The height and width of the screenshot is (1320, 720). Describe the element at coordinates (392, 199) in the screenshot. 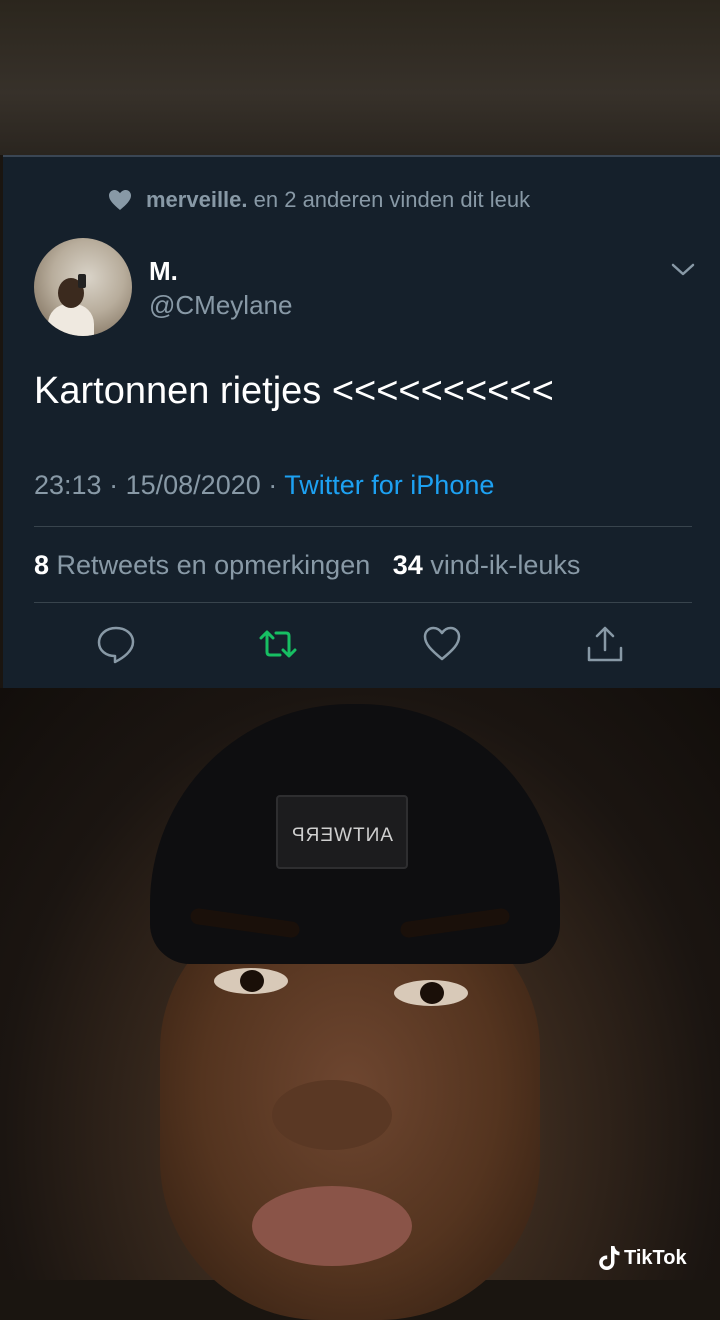

I see `liker-text: en 2 anderen vinden dit leuk` at that location.